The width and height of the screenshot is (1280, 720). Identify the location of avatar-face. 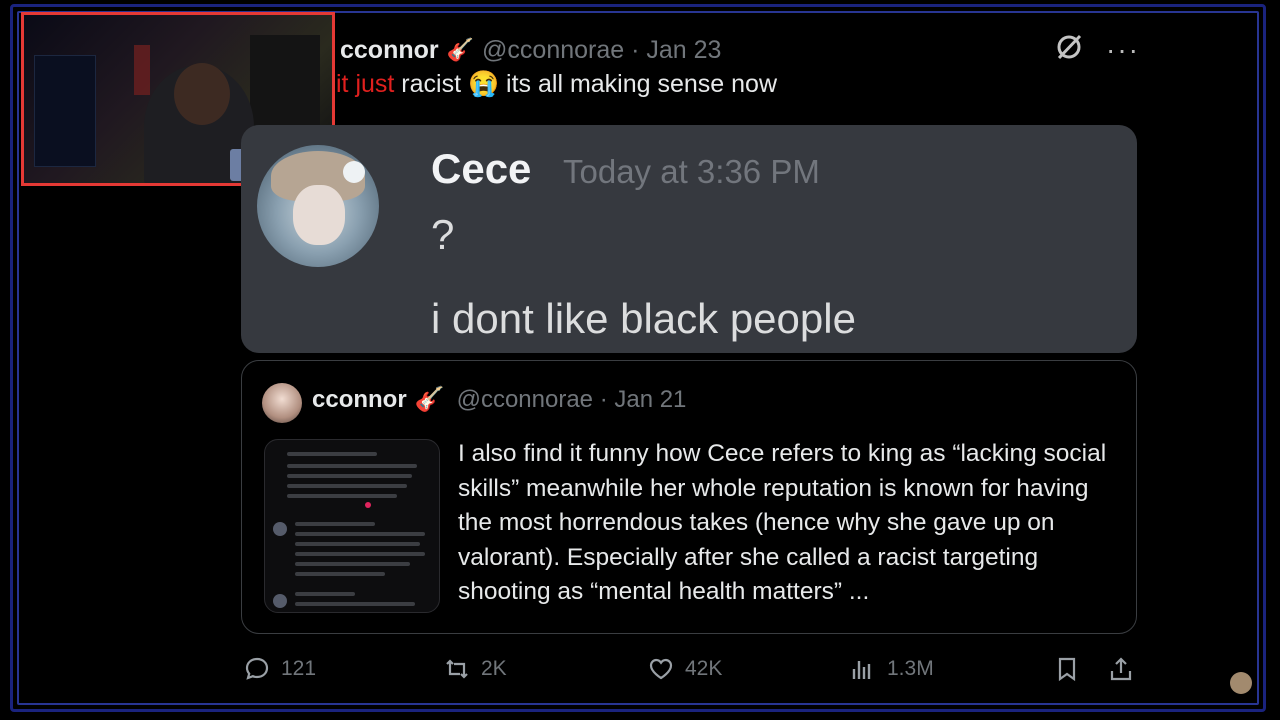
(319, 215).